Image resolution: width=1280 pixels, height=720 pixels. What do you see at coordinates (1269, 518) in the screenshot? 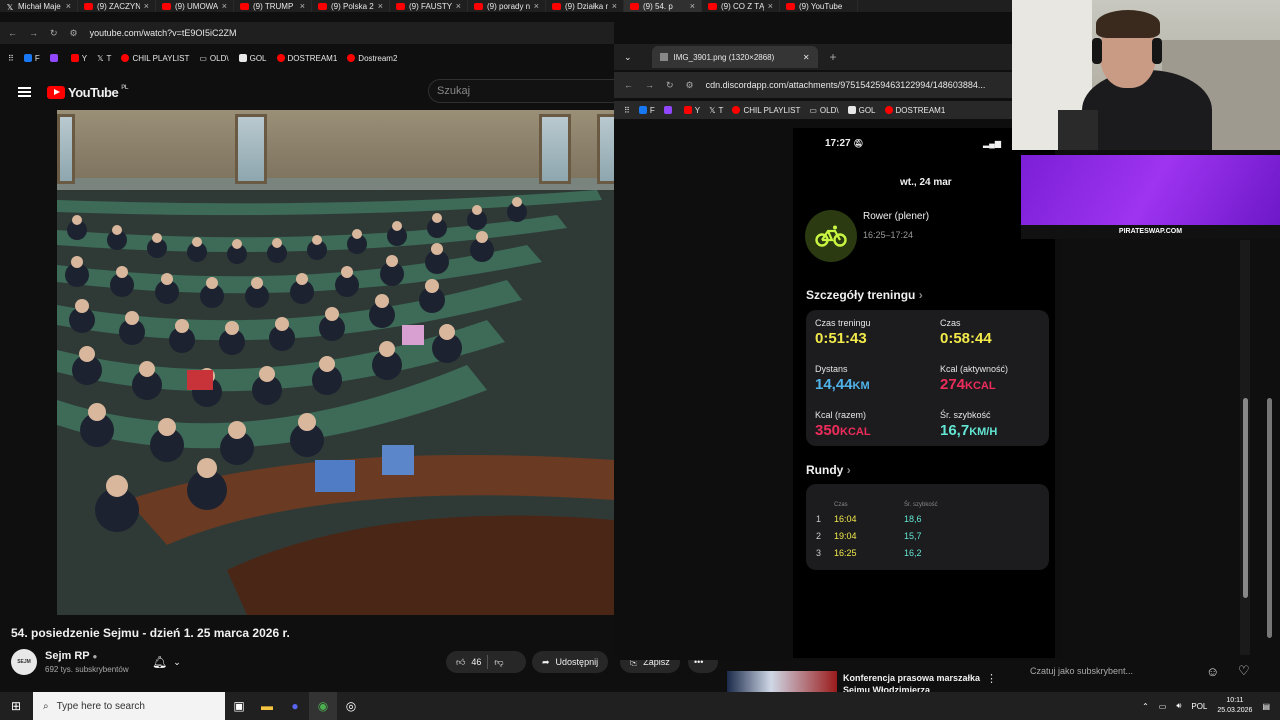
I see `page-scrollbar-thumb` at bounding box center [1269, 518].